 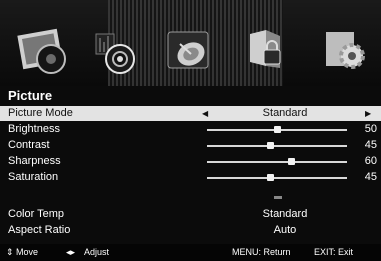 I want to click on setup-tab, so click(x=346, y=52).